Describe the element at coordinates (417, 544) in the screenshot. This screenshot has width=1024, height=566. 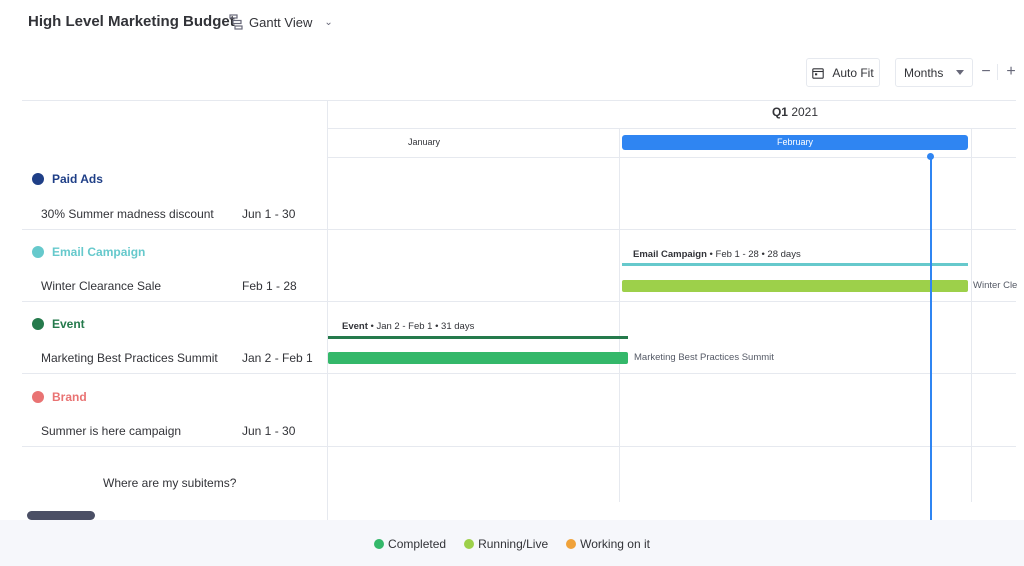
I see `legend-label: Completed` at that location.